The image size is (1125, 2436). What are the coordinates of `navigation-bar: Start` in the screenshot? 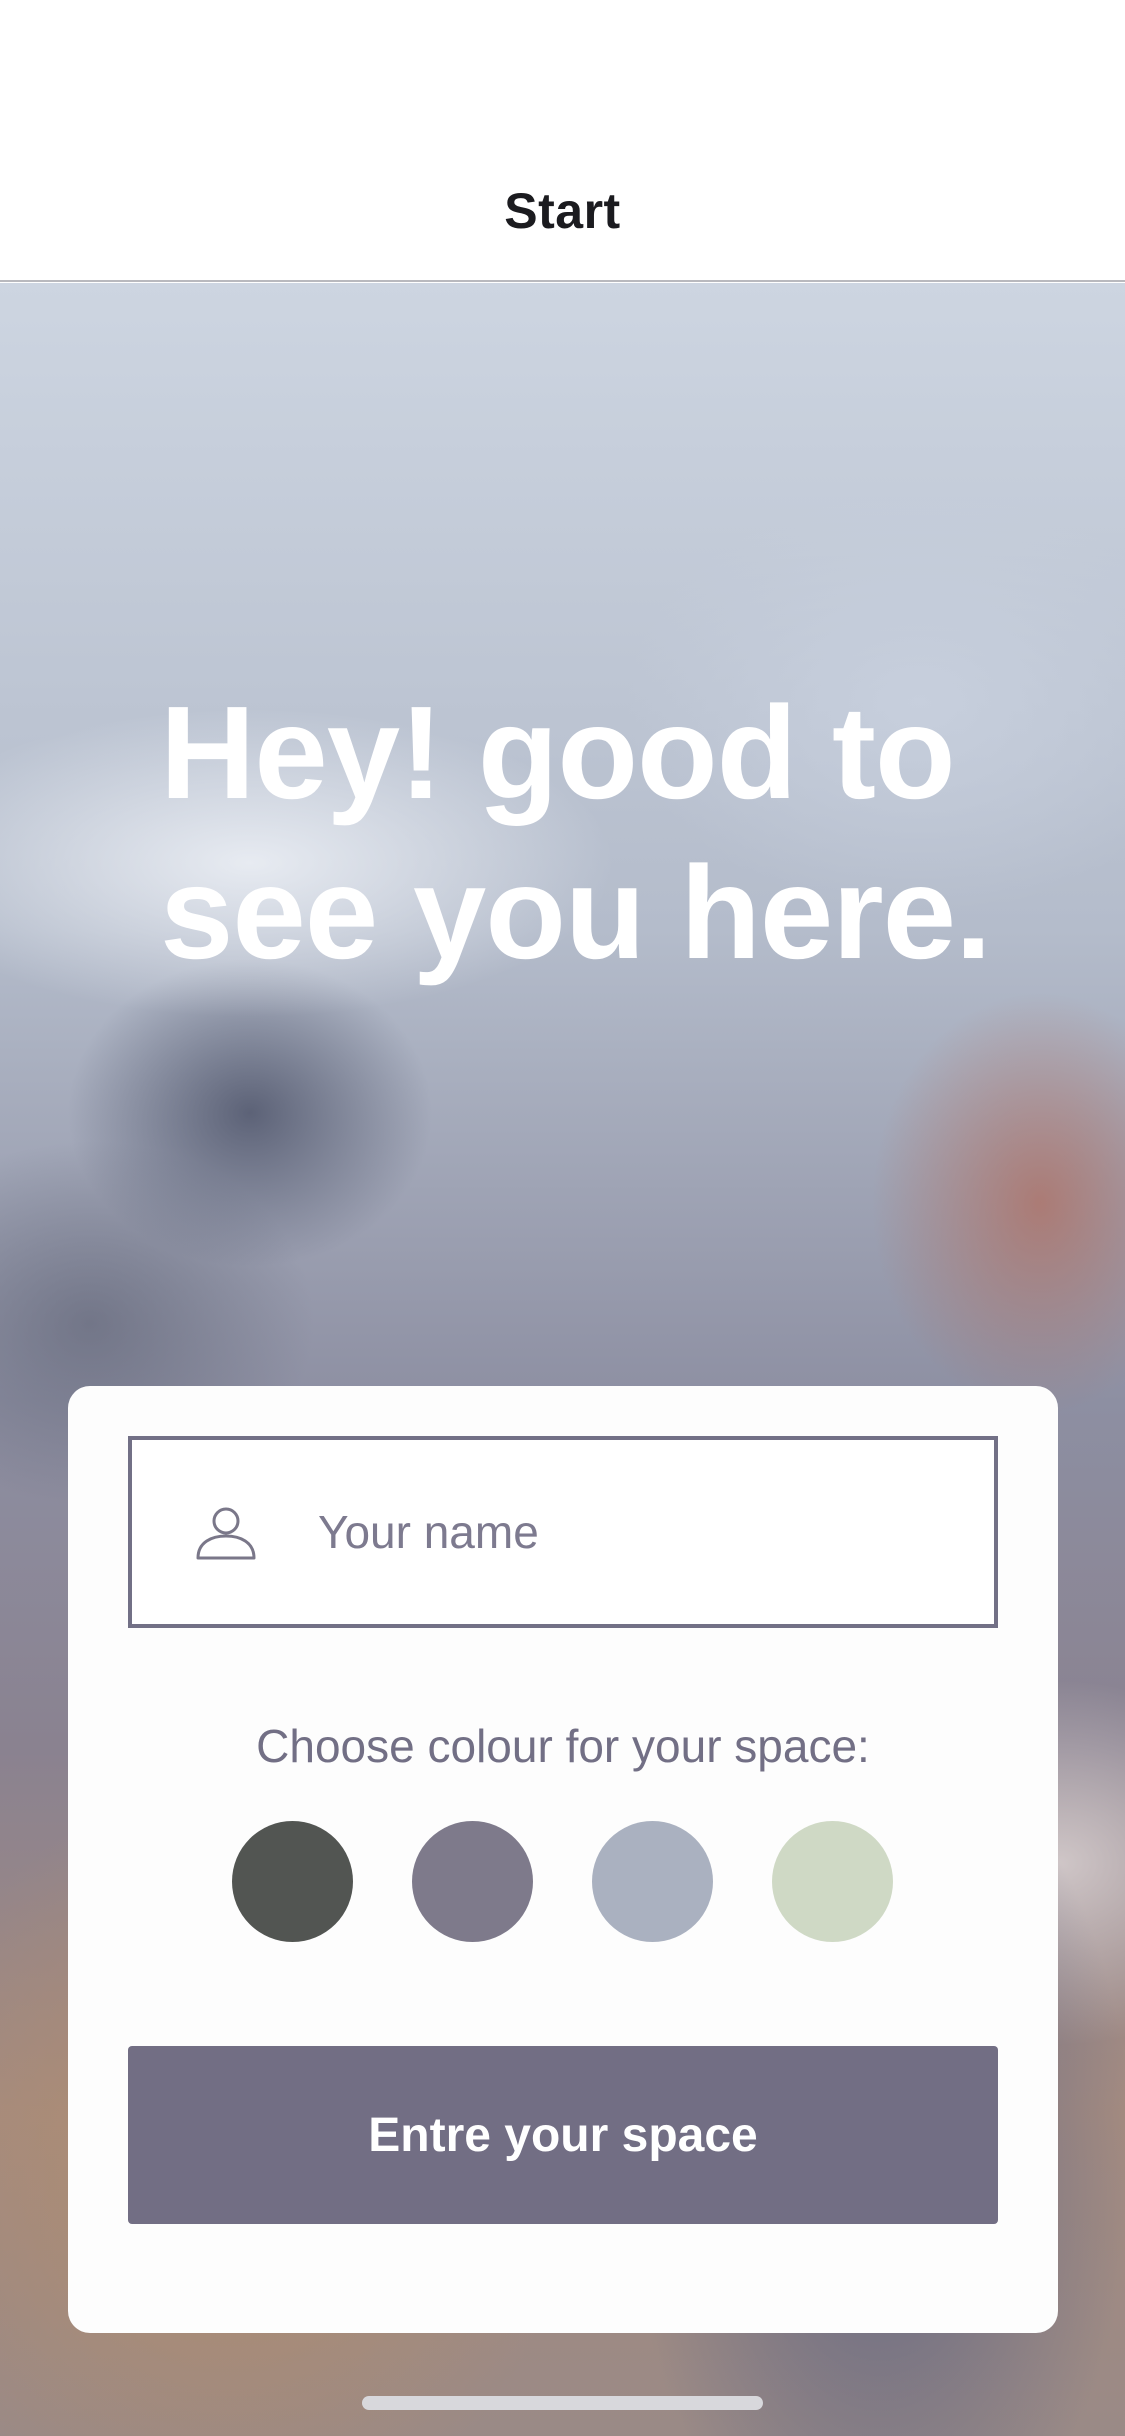 It's located at (562, 141).